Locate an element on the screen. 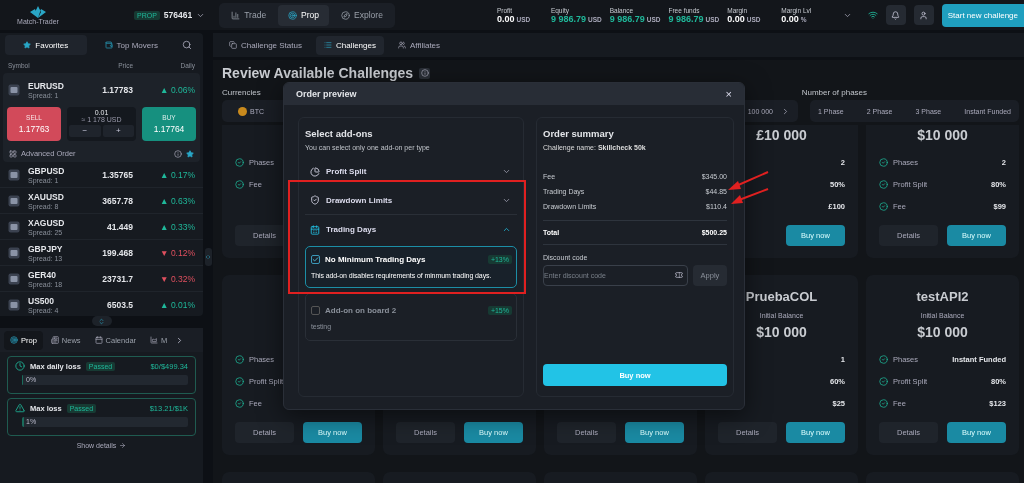  daily-change: ▼ 0.32% is located at coordinates (177, 278).